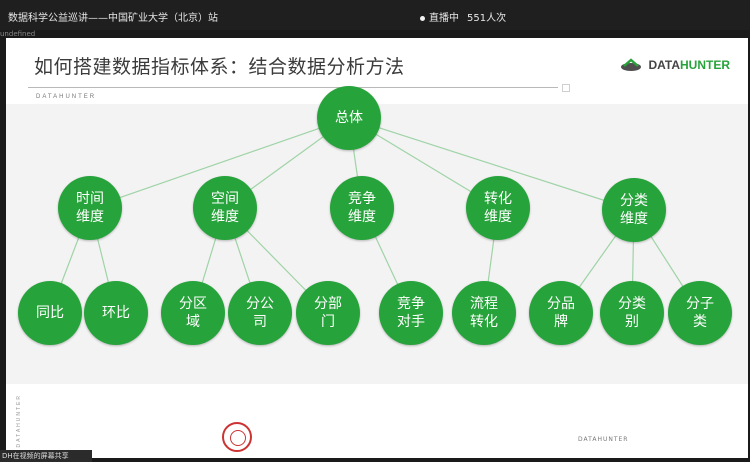 This screenshot has width=750, height=462. What do you see at coordinates (566, 88) in the screenshot?
I see `divider-marker` at bounding box center [566, 88].